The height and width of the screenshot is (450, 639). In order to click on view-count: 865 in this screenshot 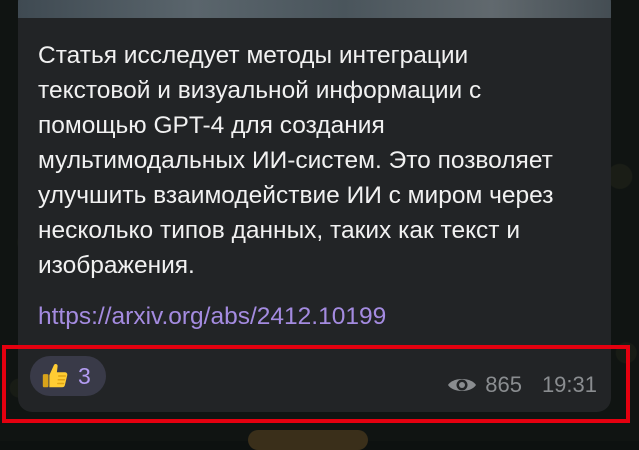, I will do `click(503, 384)`.